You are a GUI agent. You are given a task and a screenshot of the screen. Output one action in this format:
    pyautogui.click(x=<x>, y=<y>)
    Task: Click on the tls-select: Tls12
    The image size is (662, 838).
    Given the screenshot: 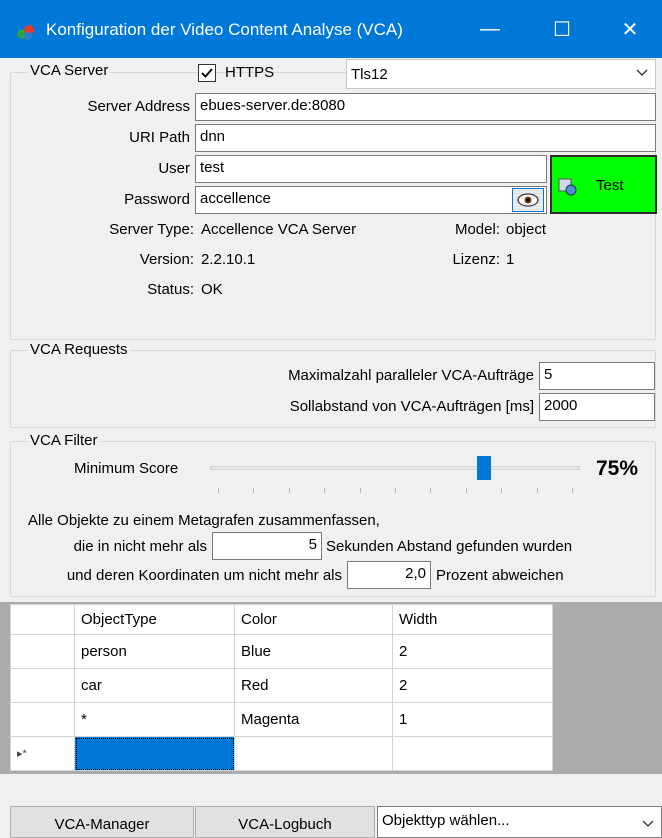 What is the action you would take?
    pyautogui.click(x=501, y=74)
    